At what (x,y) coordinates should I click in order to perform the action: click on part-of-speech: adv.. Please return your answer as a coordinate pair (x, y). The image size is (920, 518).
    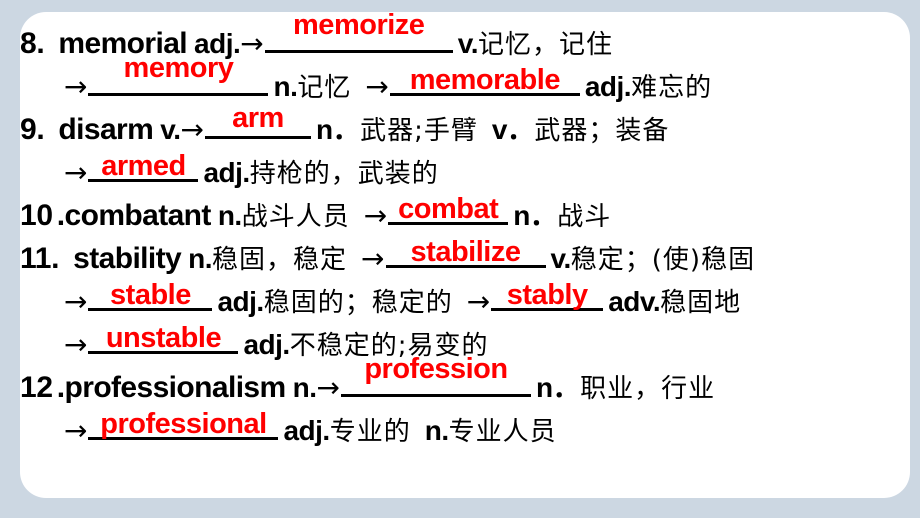
    Looking at the image, I should click on (634, 301).